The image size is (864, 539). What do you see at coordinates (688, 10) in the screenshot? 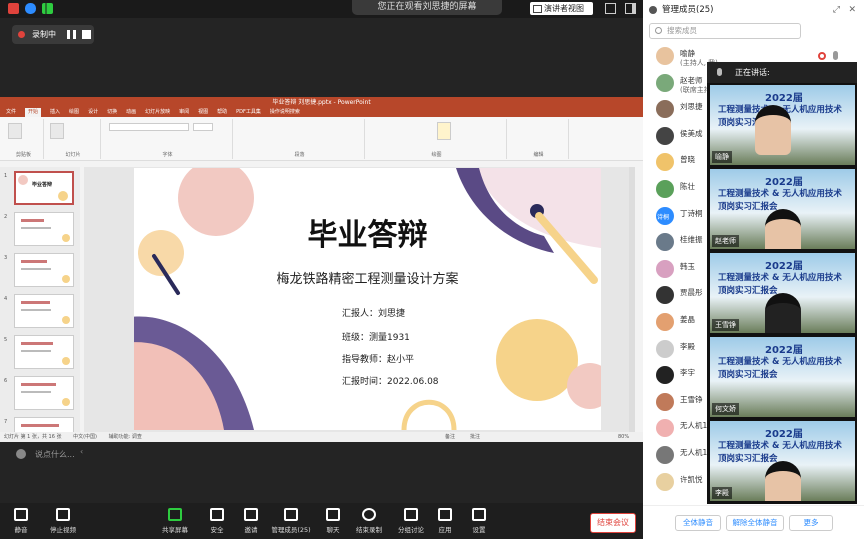
I see `panel-title: 管理成员(25)` at bounding box center [688, 10].